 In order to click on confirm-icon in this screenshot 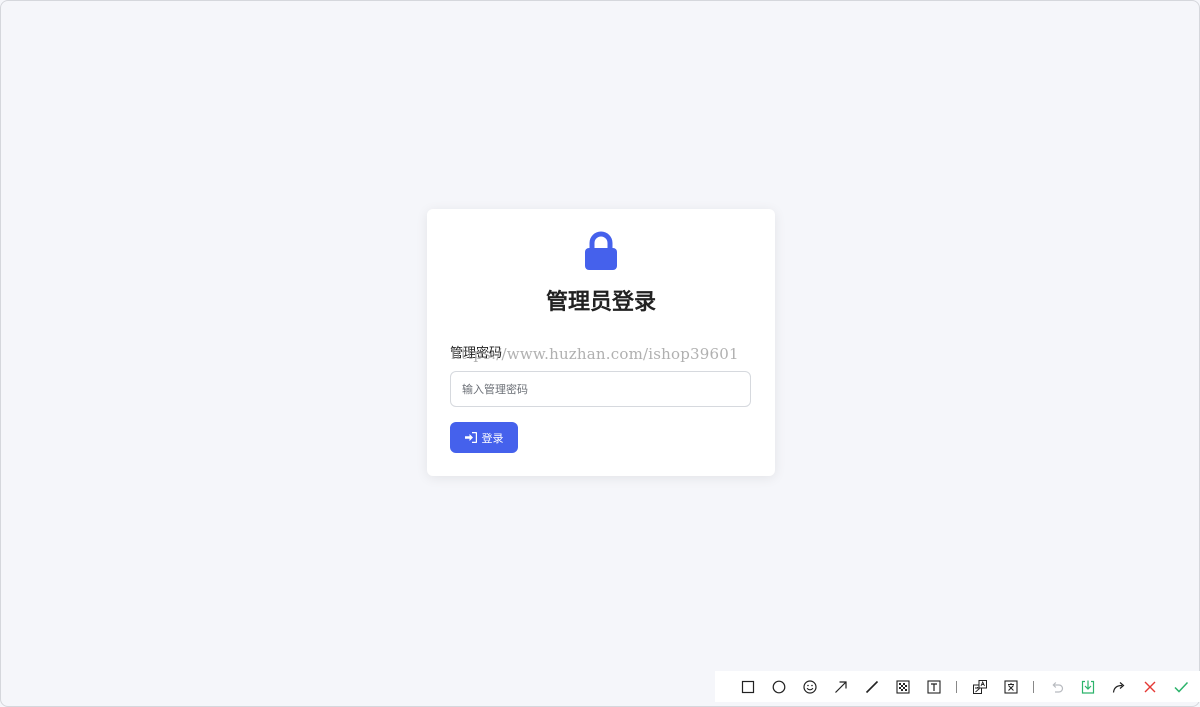, I will do `click(1180, 687)`.